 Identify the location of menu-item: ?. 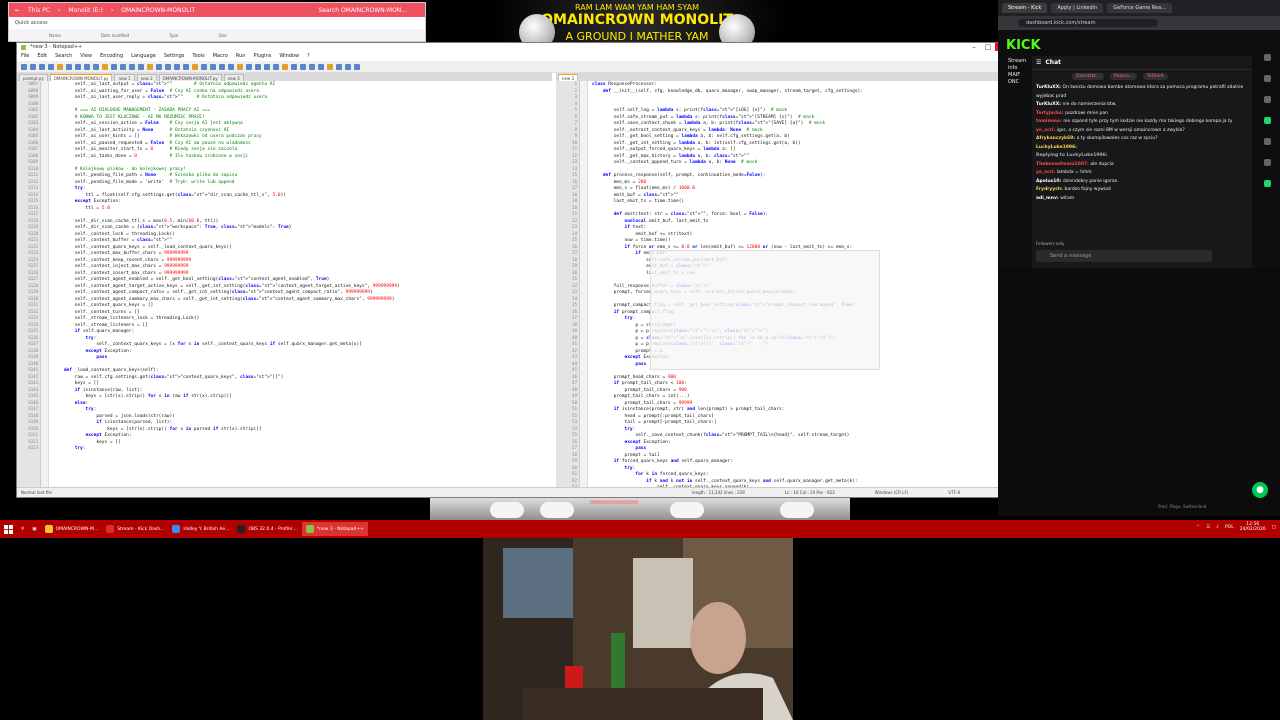
(308, 56).